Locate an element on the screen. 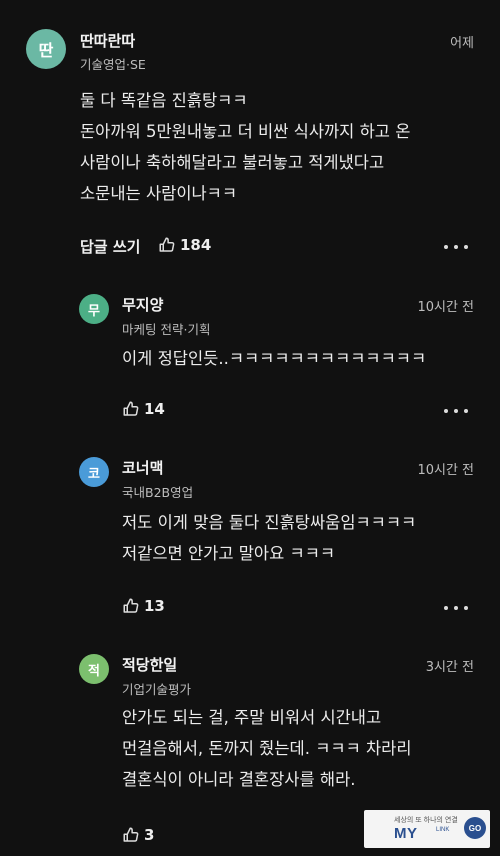 This screenshot has width=500, height=856. like-button: 13 is located at coordinates (143, 606).